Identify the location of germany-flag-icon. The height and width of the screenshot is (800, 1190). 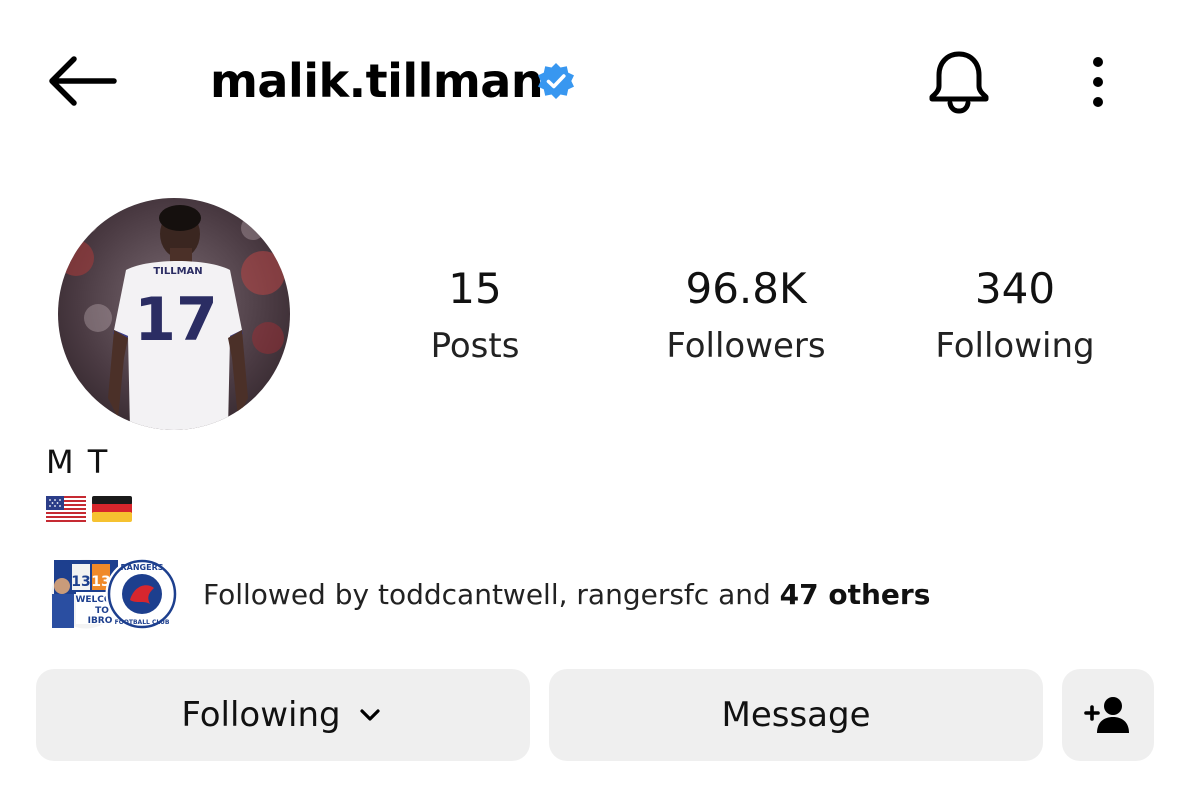
(112, 509).